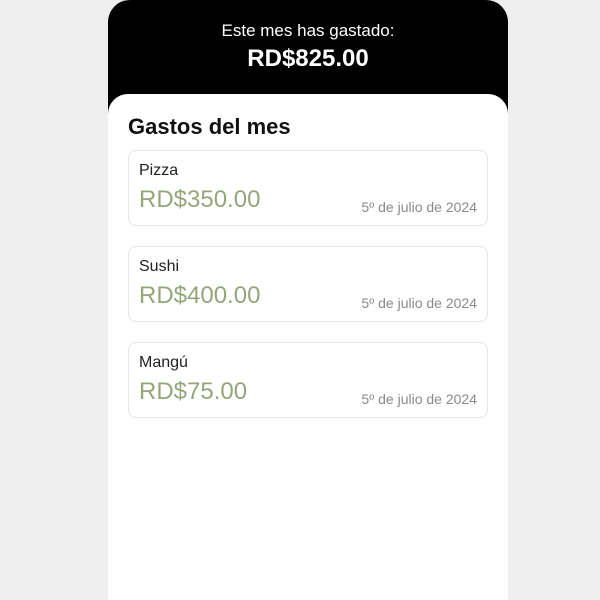 The image size is (600, 600). Describe the element at coordinates (193, 391) in the screenshot. I see `expense-amount: RD$75.00` at that location.